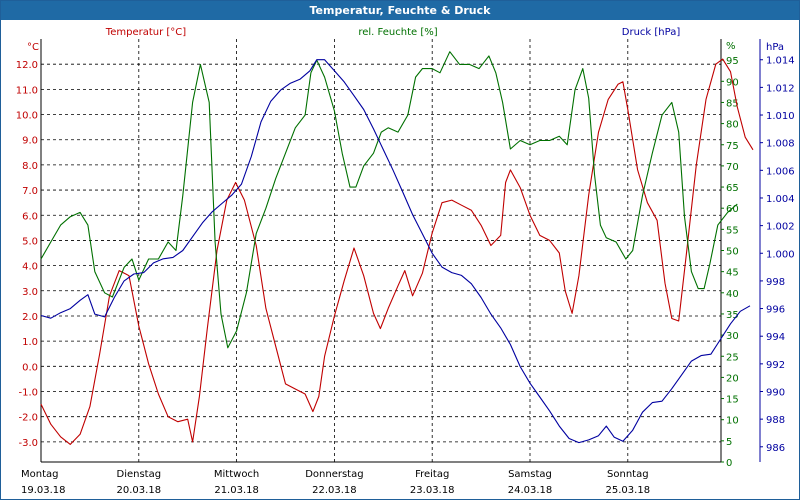  I want to click on humidity-axis-title: rel. Feuchte [%], so click(397, 32).